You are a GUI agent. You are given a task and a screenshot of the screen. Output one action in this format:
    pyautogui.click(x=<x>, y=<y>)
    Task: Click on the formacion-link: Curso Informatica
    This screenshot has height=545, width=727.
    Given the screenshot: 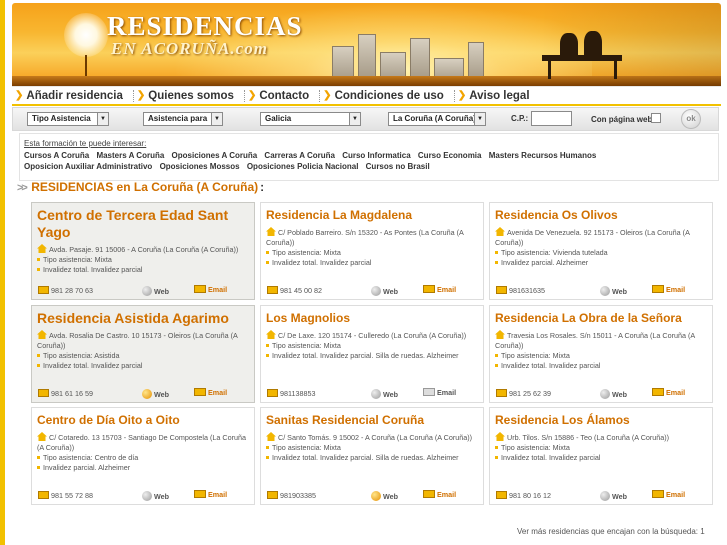 What is the action you would take?
    pyautogui.click(x=376, y=155)
    